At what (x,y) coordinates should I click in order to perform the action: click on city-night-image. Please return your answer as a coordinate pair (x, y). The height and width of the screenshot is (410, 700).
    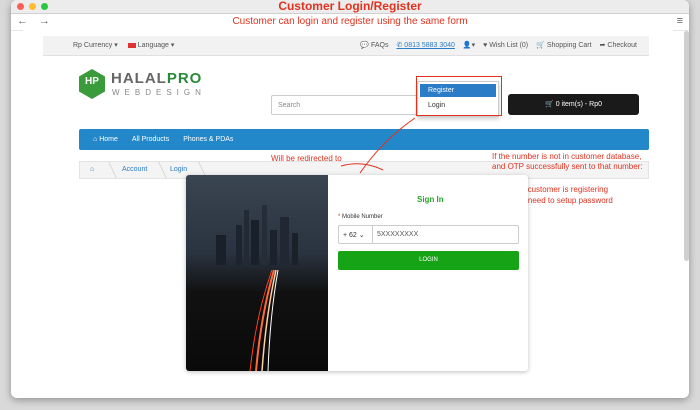
    Looking at the image, I should click on (257, 273).